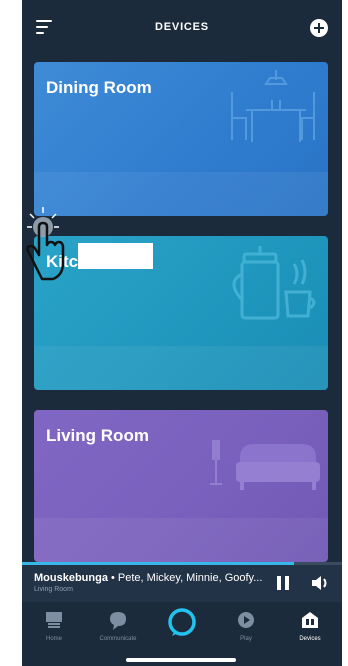 The height and width of the screenshot is (666, 348). I want to click on playing-device: Living Room, so click(53, 589).